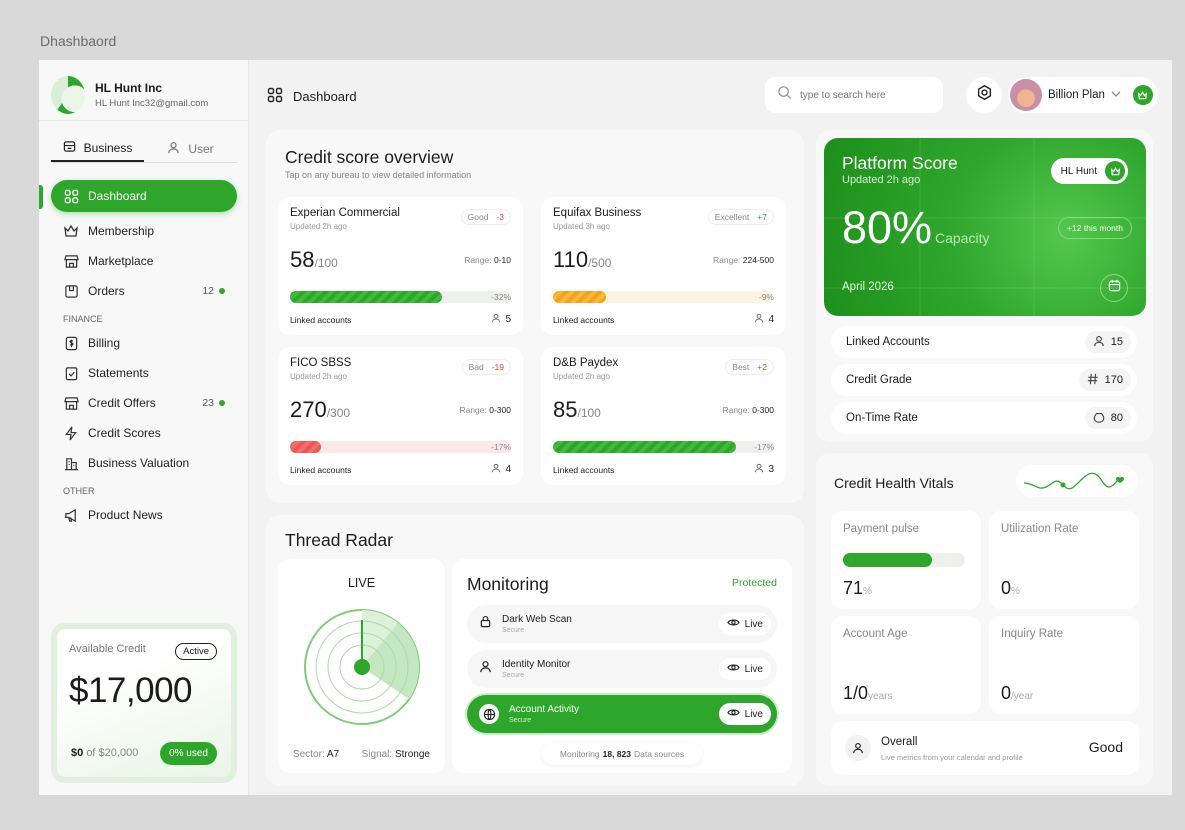  Describe the element at coordinates (144, 515) in the screenshot. I see `sidebar-item-product-news: Product News` at that location.